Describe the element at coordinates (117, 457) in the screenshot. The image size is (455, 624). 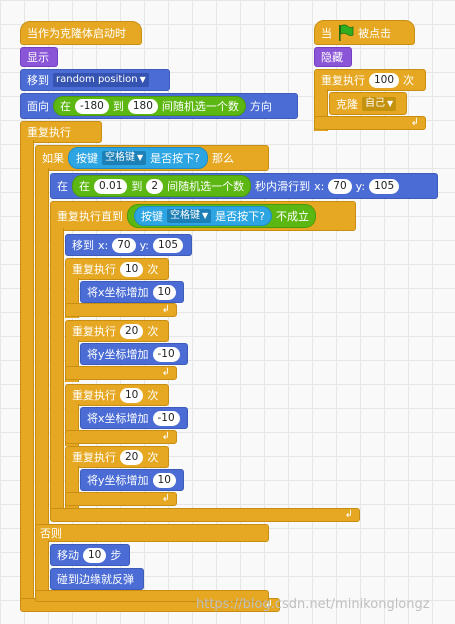
I see `repeat-20-block-2: 重复执行 20 次` at that location.